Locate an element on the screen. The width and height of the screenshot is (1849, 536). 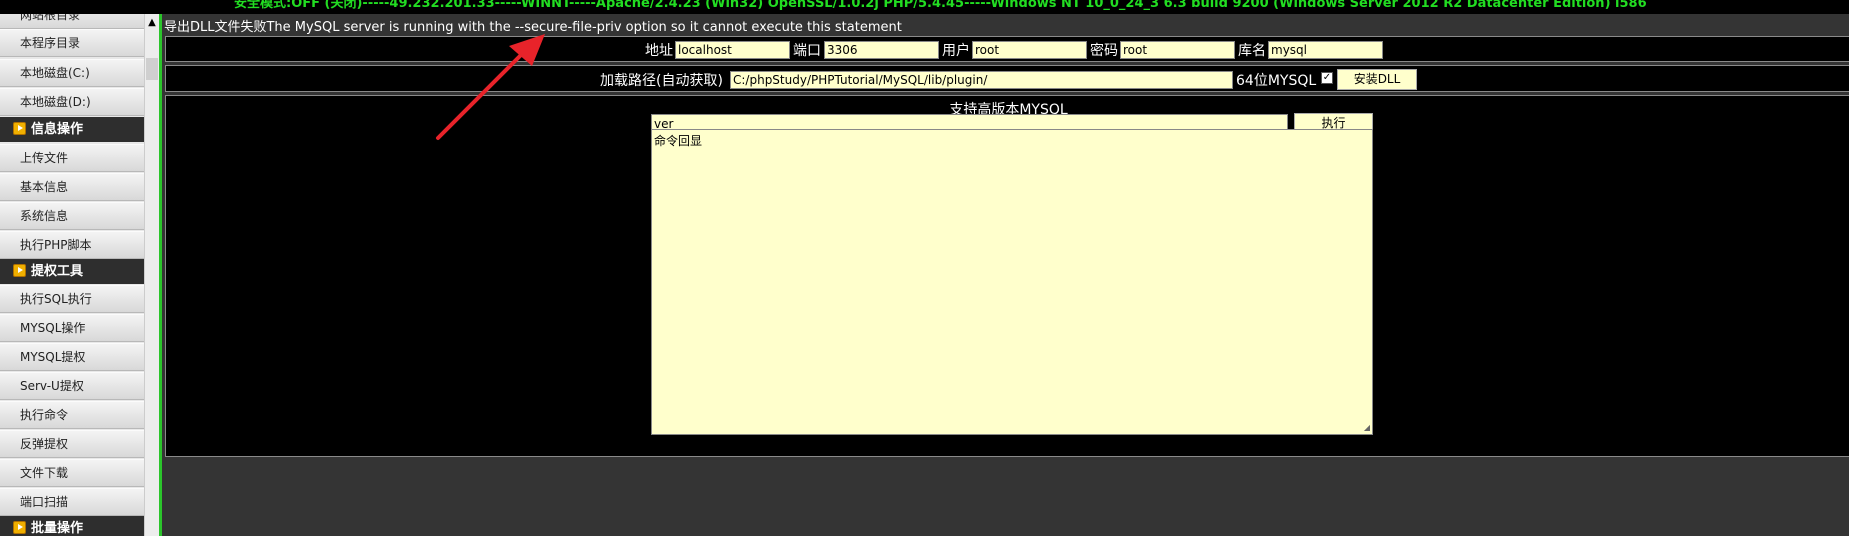
sidebar-scrollbar: ▲ is located at coordinates (151, 275).